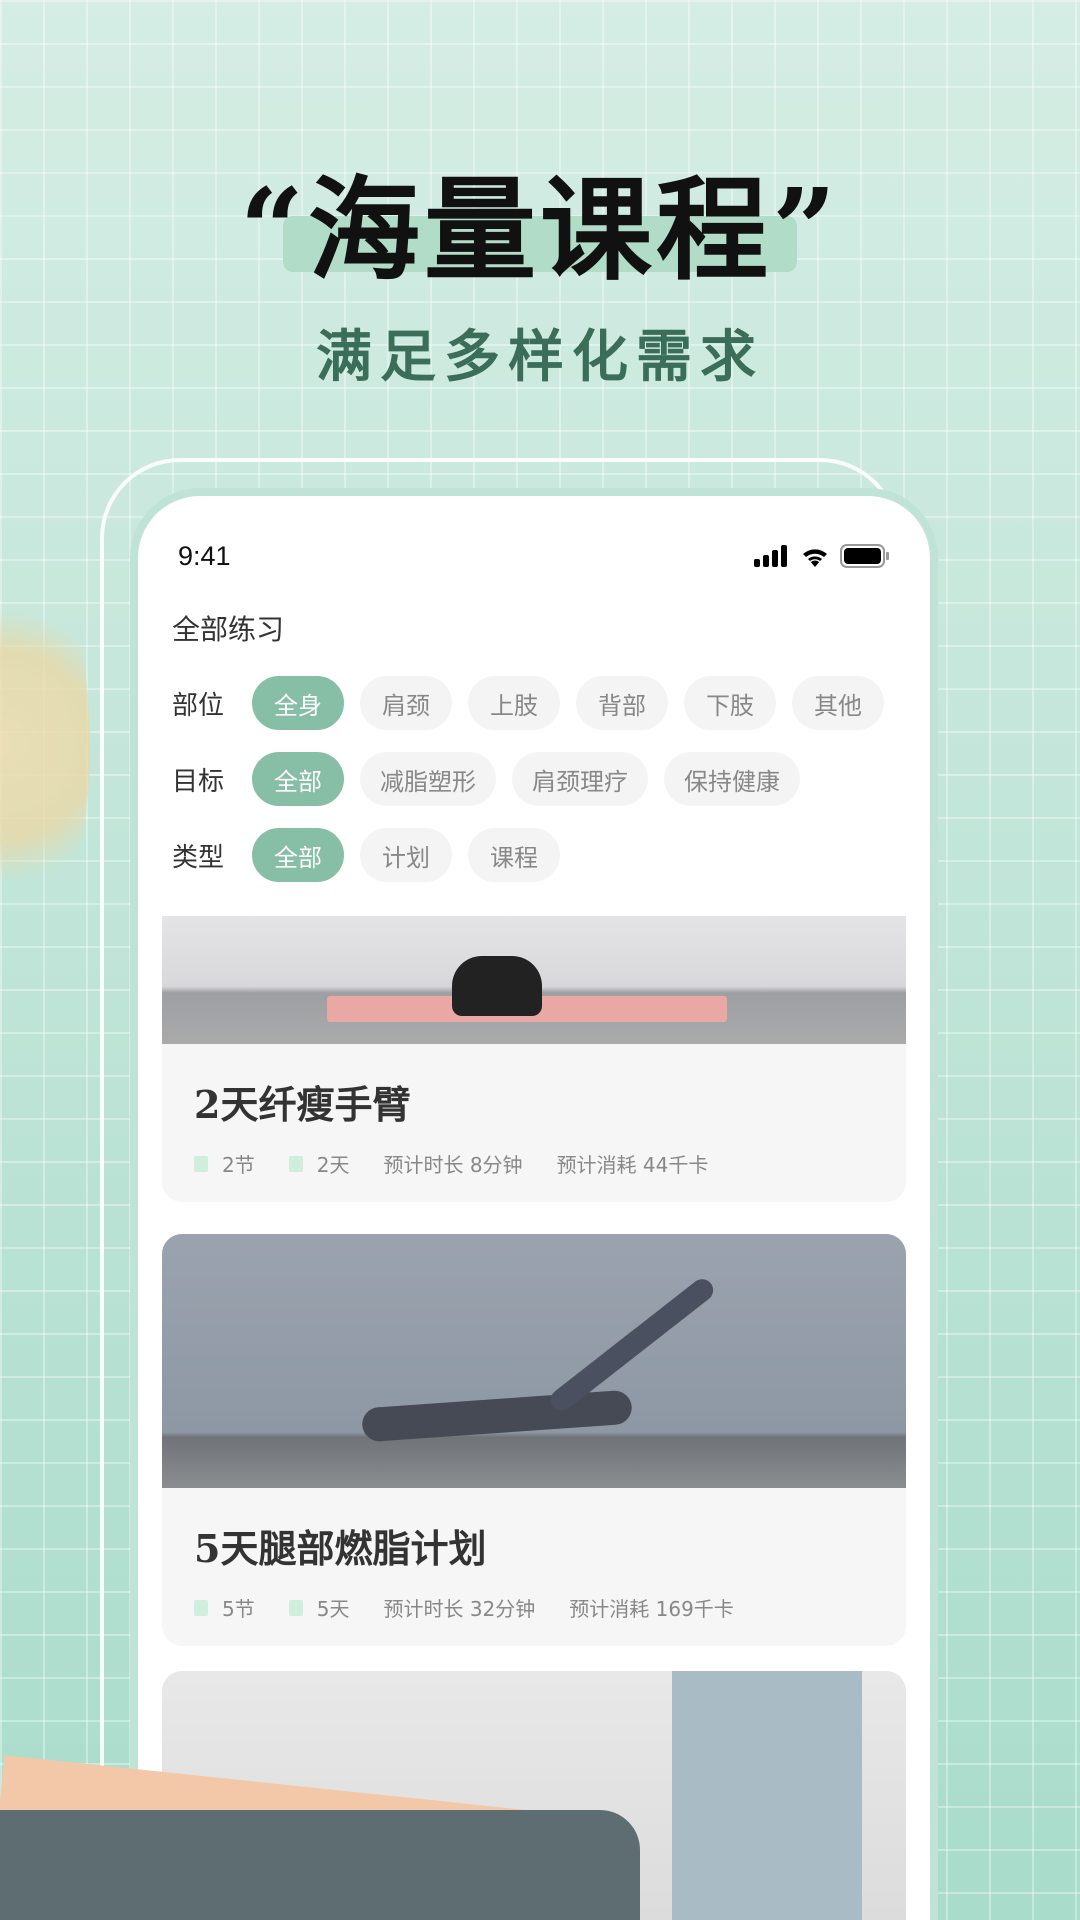 This screenshot has height=1920, width=1080. What do you see at coordinates (730, 703) in the screenshot?
I see `chip-lower-limb: 下肢` at bounding box center [730, 703].